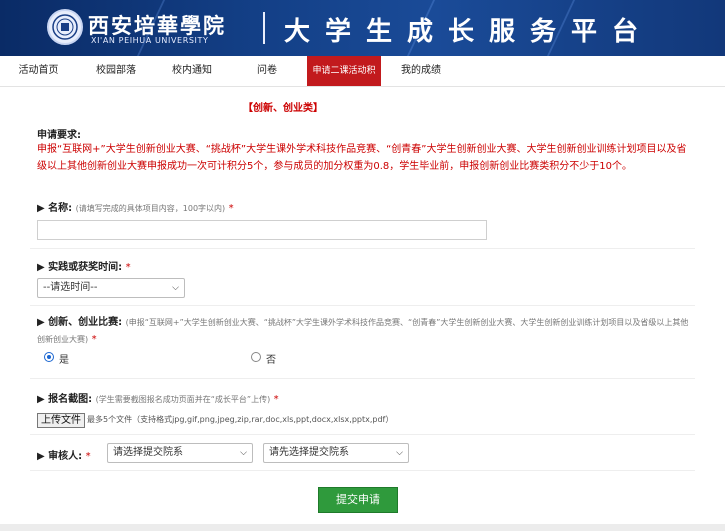 This screenshot has width=725, height=531. I want to click on name-field-label: ▶ 名称: (请填写完成的具体项目内容，100字以内) *, so click(135, 206).